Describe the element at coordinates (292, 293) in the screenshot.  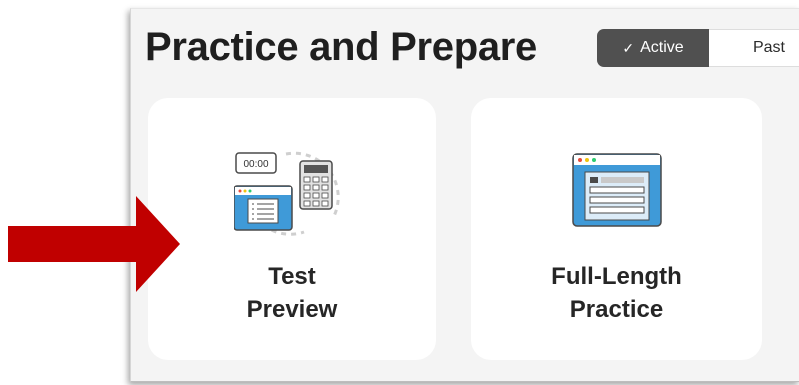
I see `test-preview-label: Test Preview` at that location.